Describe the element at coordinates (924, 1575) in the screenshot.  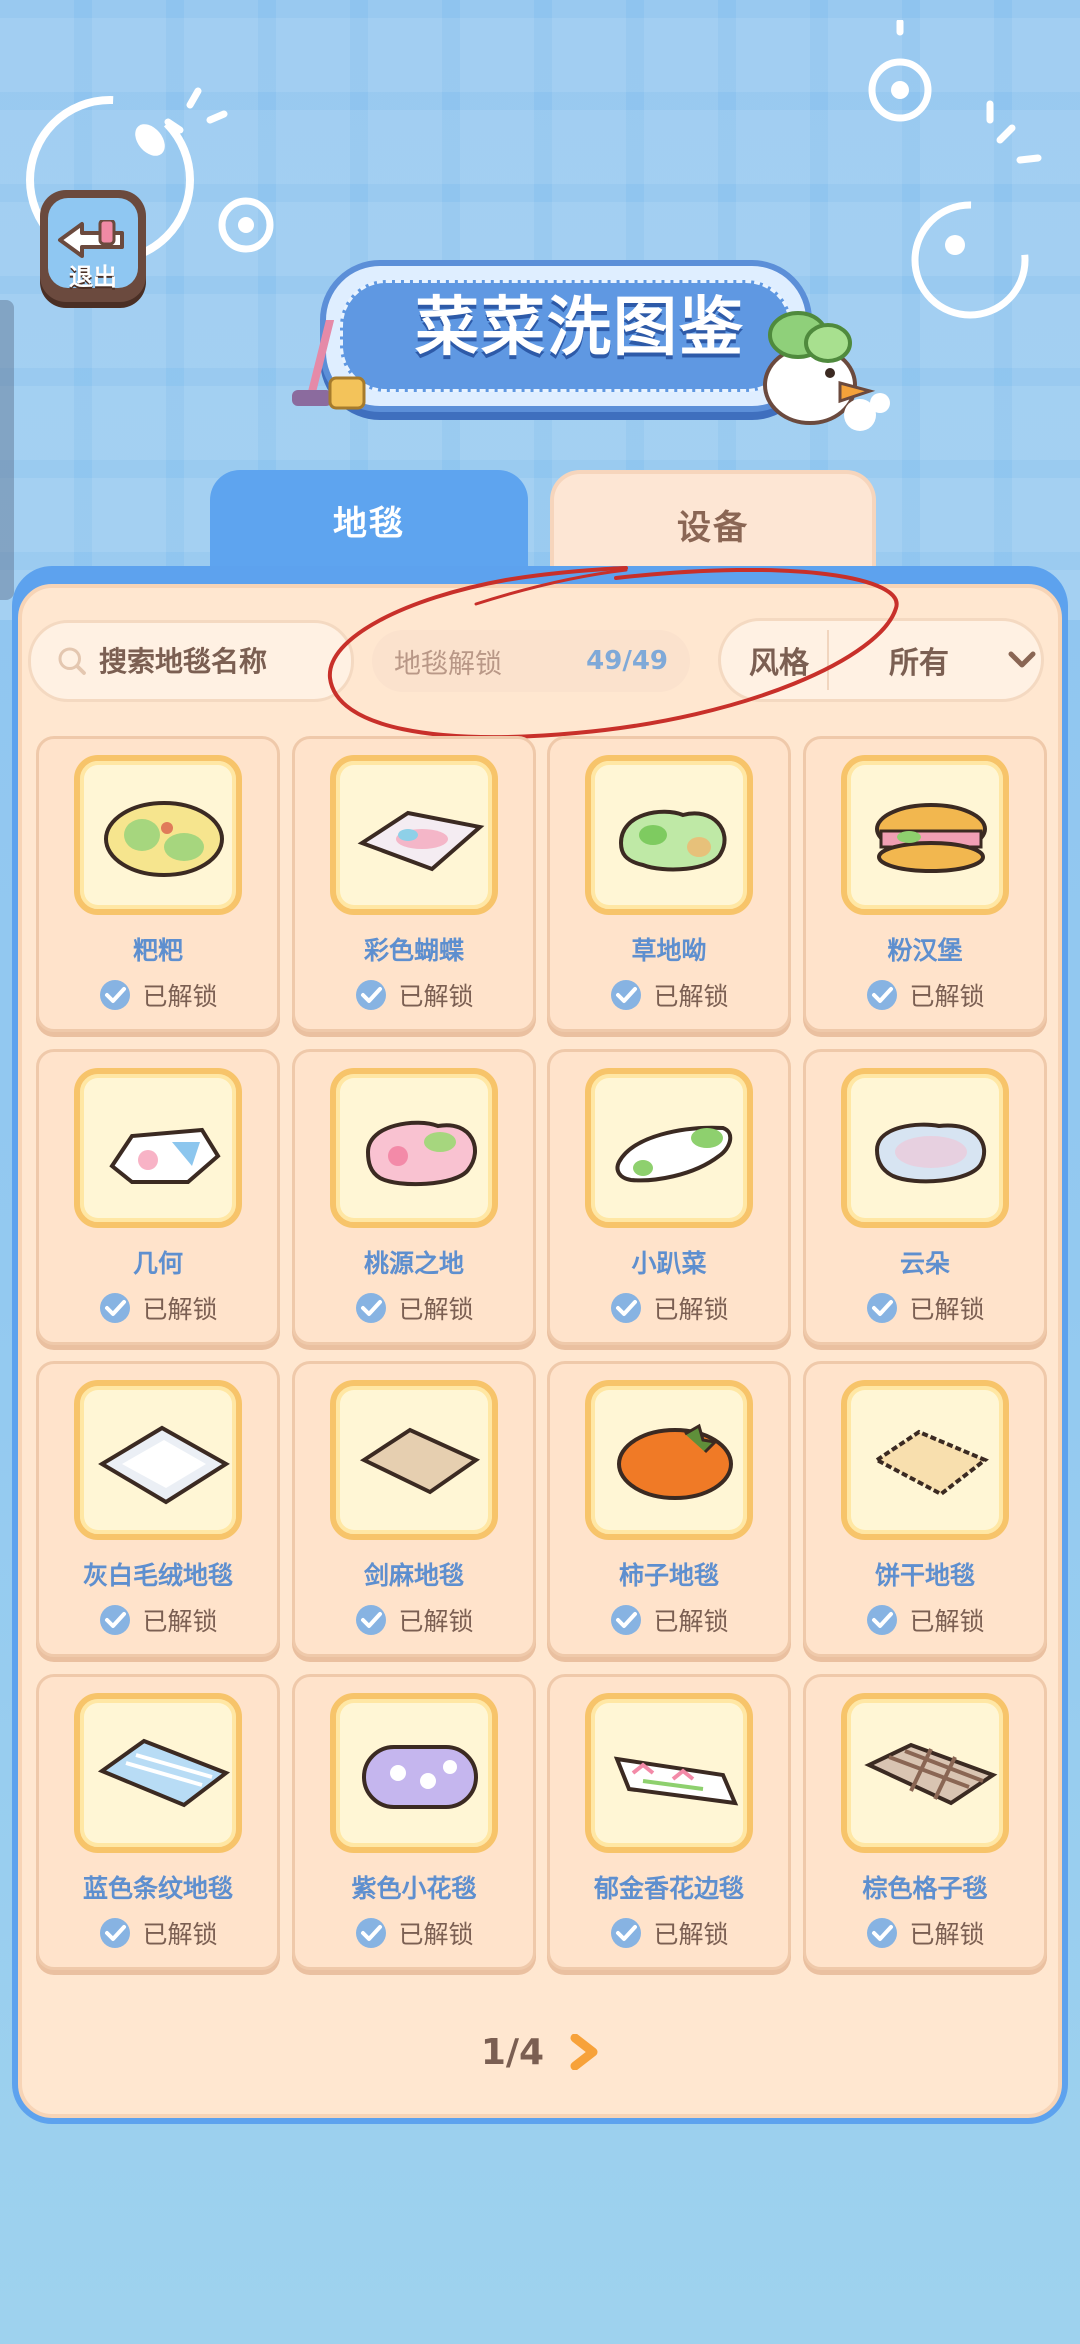
I see `rug-name: 饼干地毯` at that location.